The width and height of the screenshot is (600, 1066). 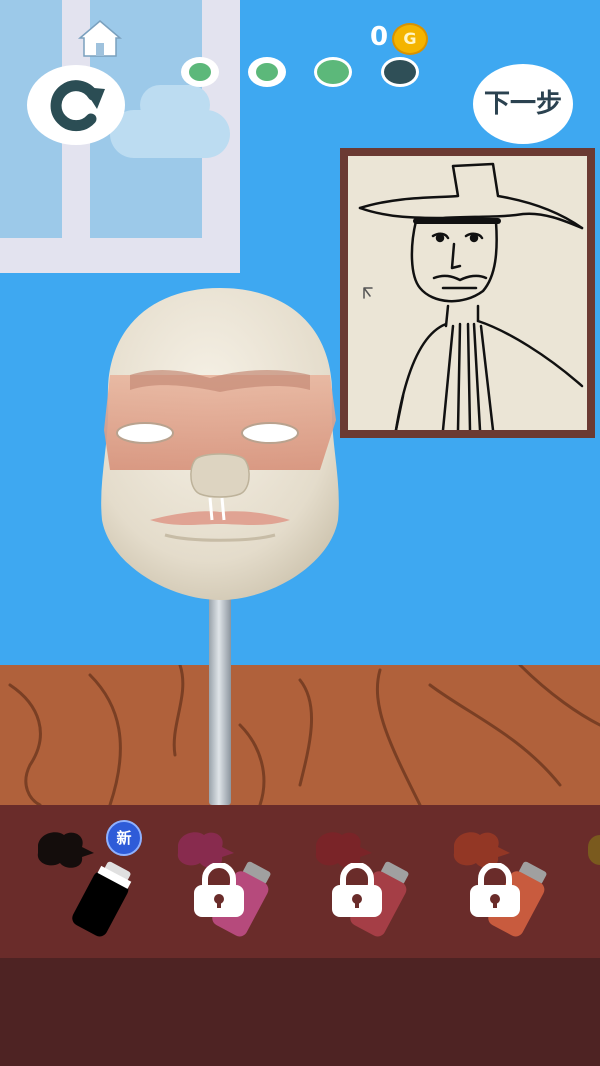 What do you see at coordinates (594, 850) in the screenshot?
I see `paint-slot-partial` at bounding box center [594, 850].